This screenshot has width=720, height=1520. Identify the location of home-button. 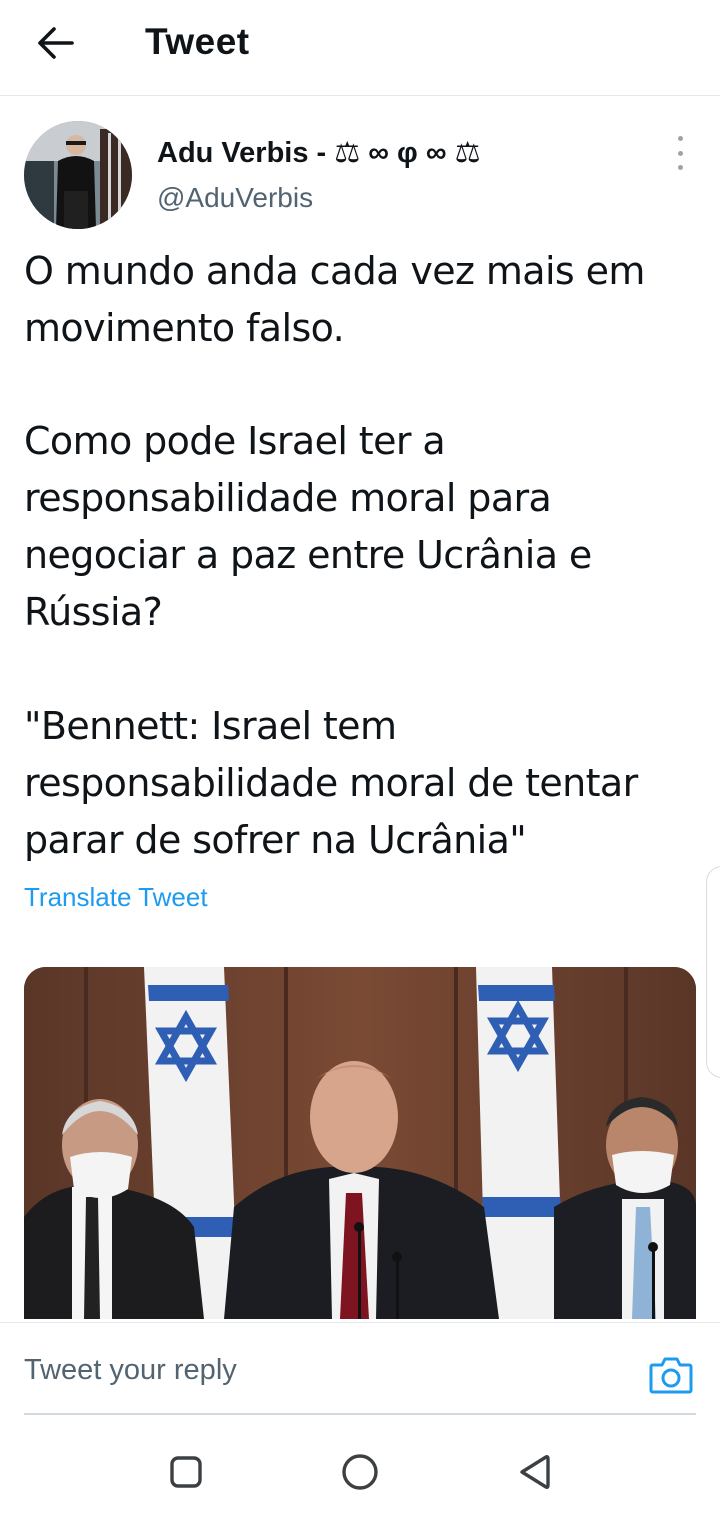
(360, 1472).